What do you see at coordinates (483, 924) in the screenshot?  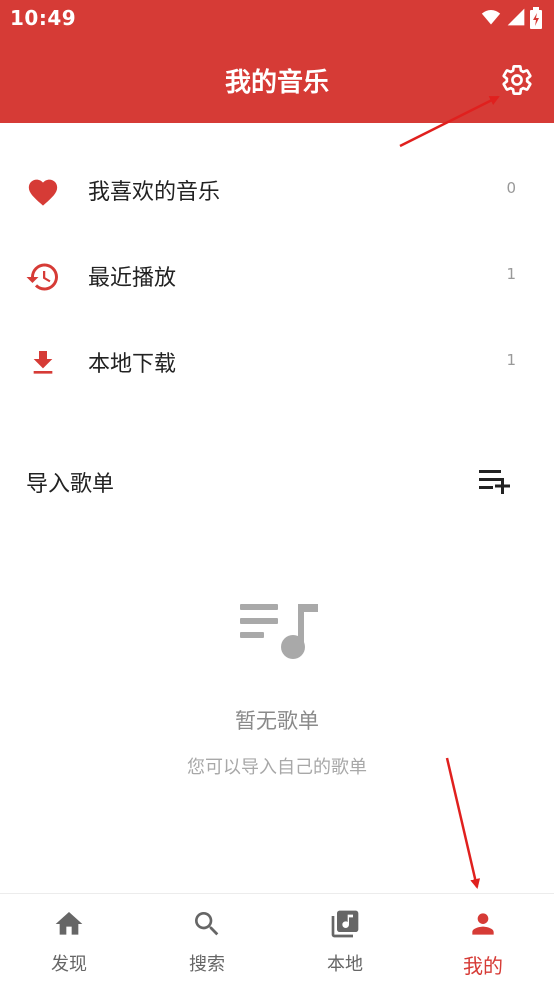 I see `person-icon` at bounding box center [483, 924].